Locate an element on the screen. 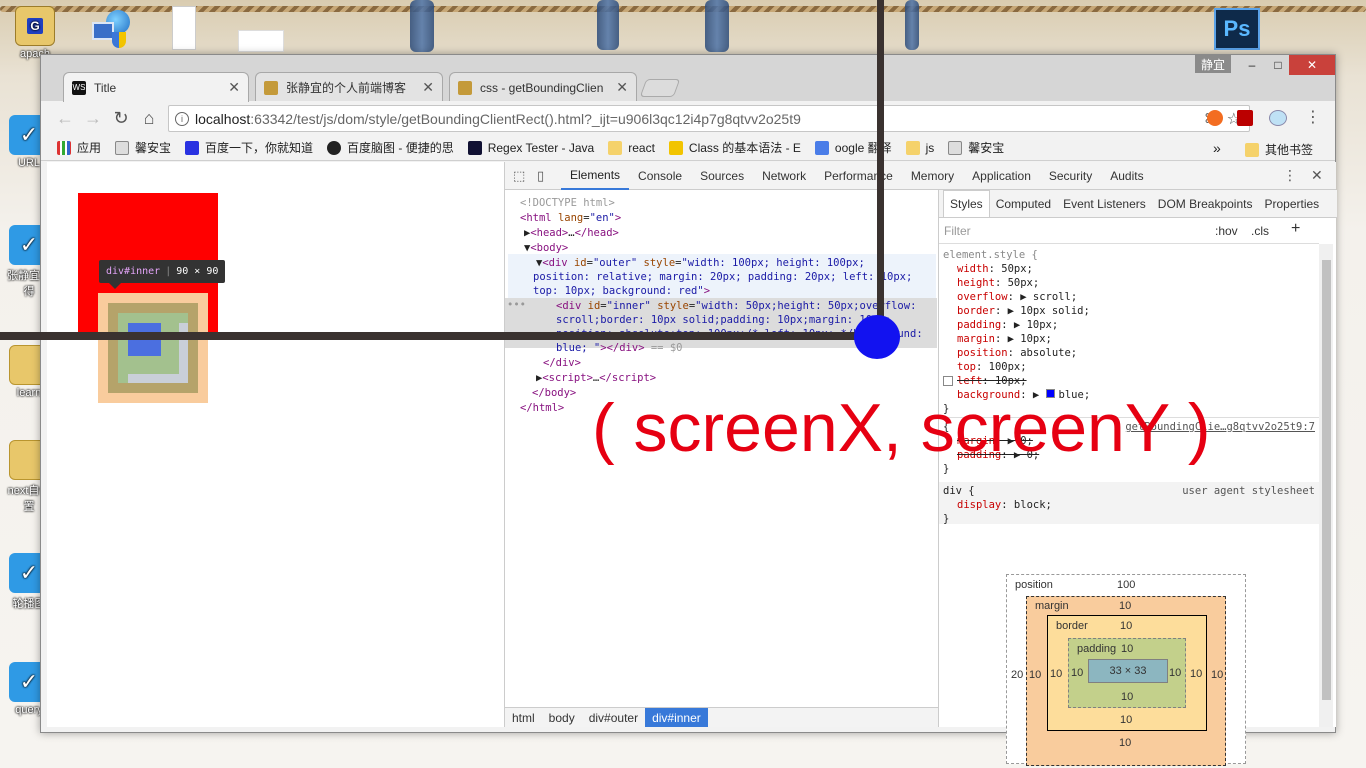 This screenshot has height=768, width=1366. tab-styles: Styles is located at coordinates (966, 203).